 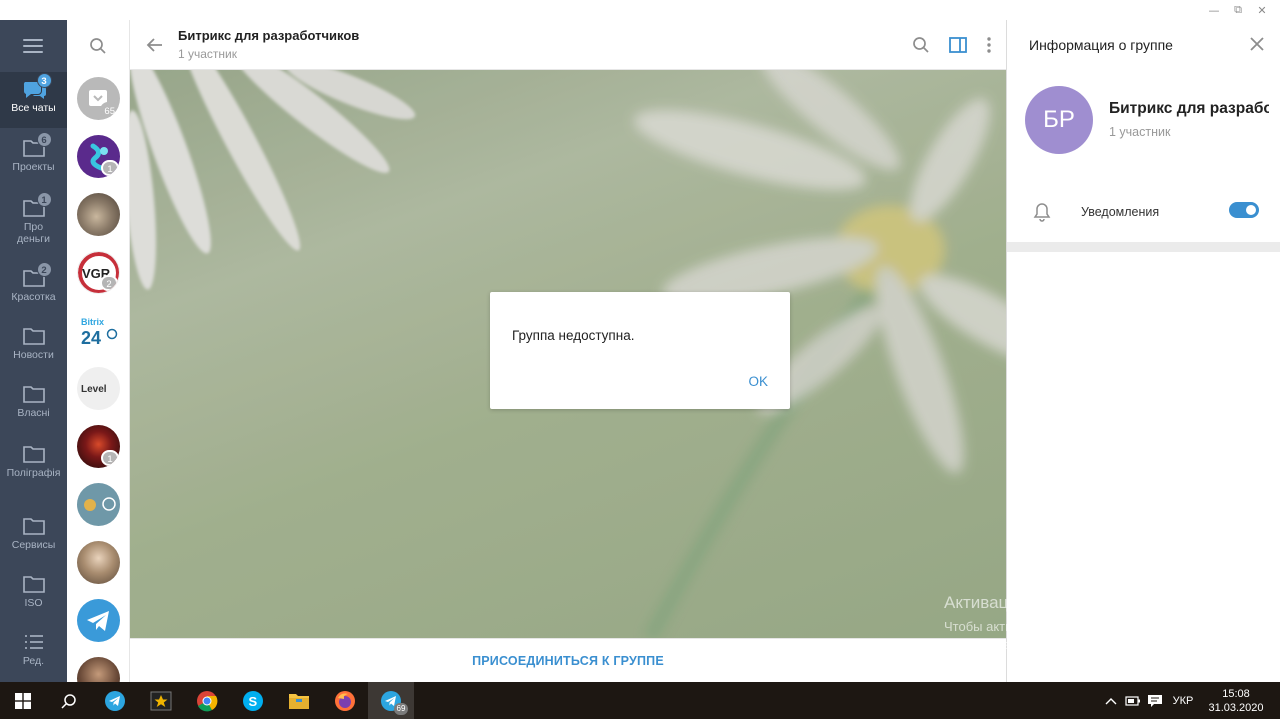 What do you see at coordinates (44, 80) in the screenshot?
I see `folder-badge: 3` at bounding box center [44, 80].